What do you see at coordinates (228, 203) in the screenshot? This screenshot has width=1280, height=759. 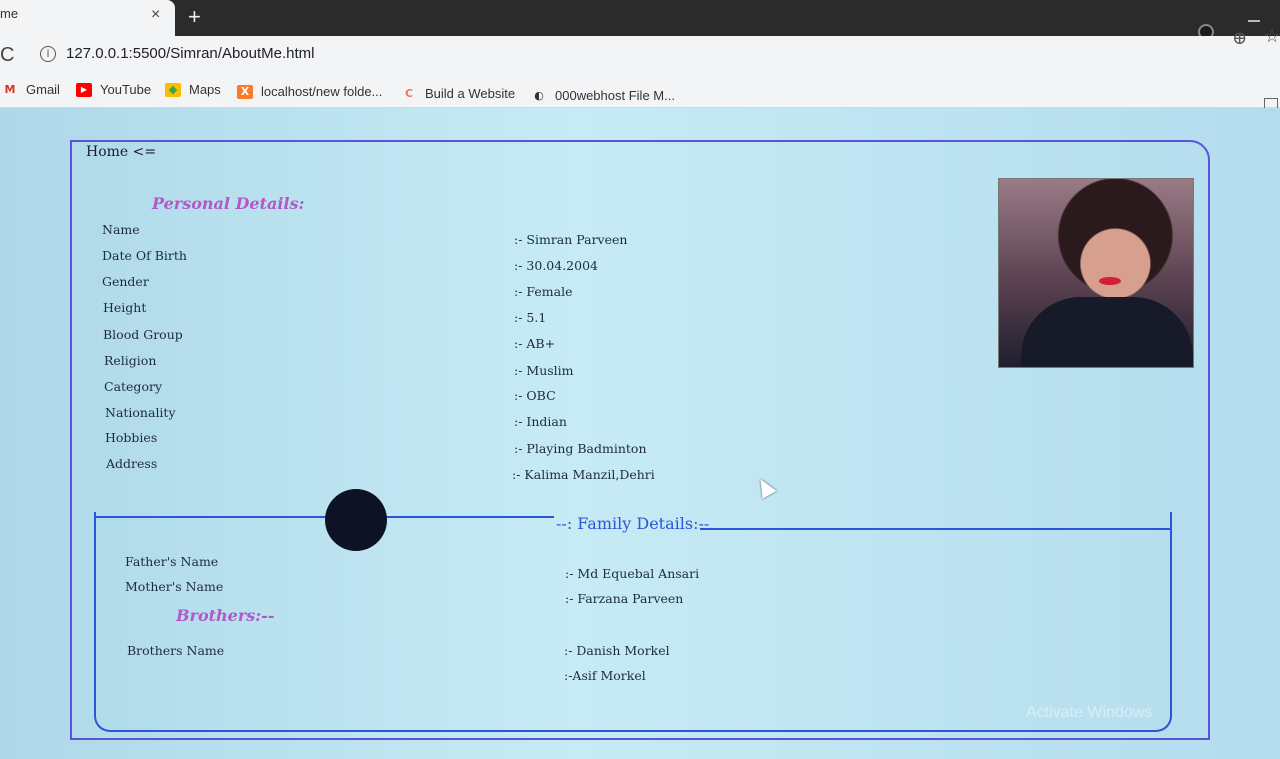 I see `personal-details-heading: Personal Details:` at bounding box center [228, 203].